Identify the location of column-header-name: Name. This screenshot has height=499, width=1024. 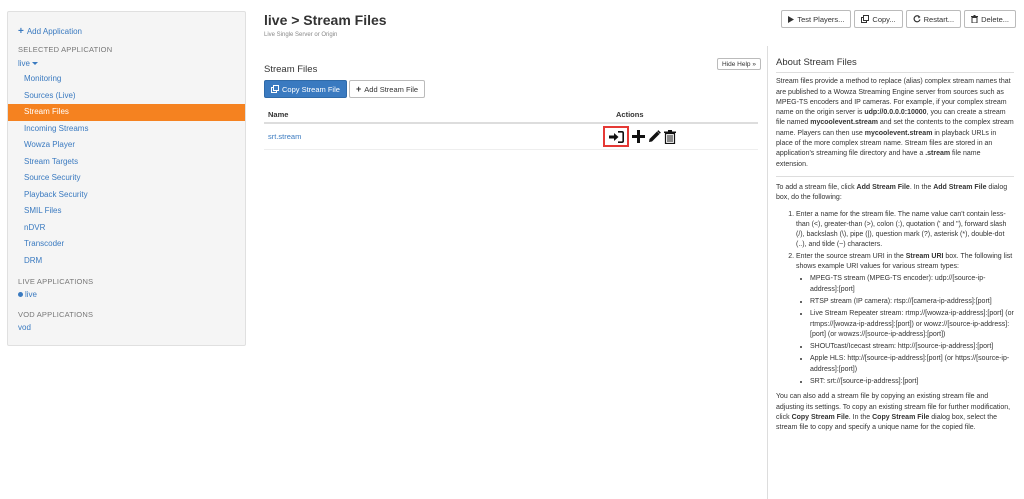
(278, 114).